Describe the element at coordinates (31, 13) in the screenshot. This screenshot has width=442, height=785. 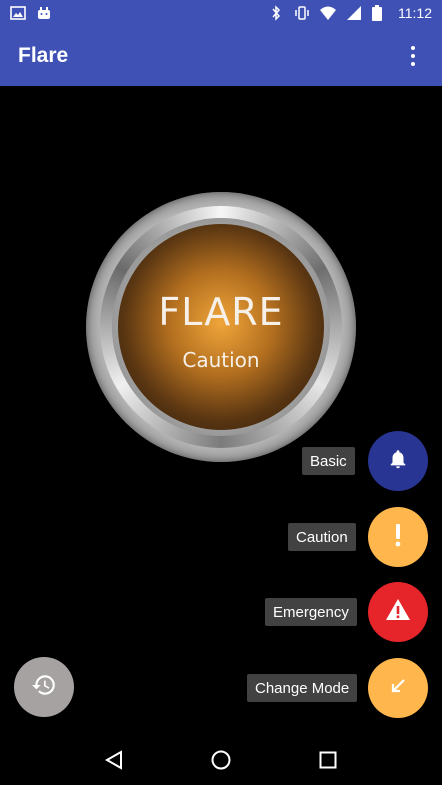
I see `status-left` at that location.